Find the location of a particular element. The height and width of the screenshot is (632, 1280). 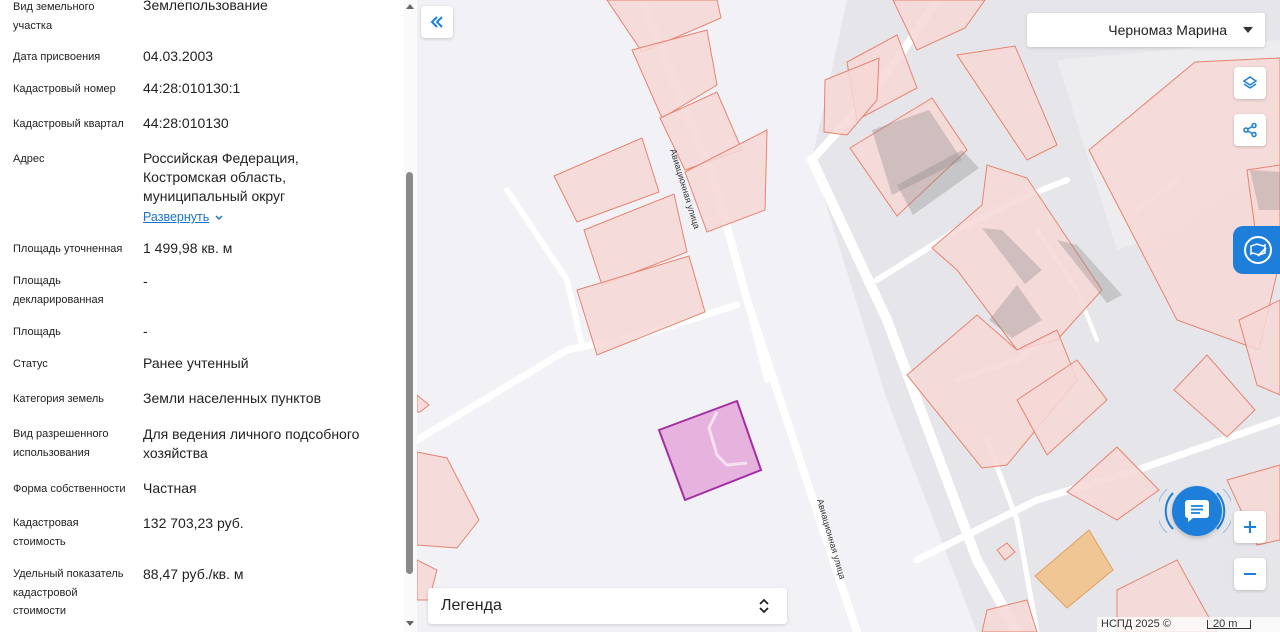

property-value: 44:28:010130:1 is located at coordinates (192, 88).